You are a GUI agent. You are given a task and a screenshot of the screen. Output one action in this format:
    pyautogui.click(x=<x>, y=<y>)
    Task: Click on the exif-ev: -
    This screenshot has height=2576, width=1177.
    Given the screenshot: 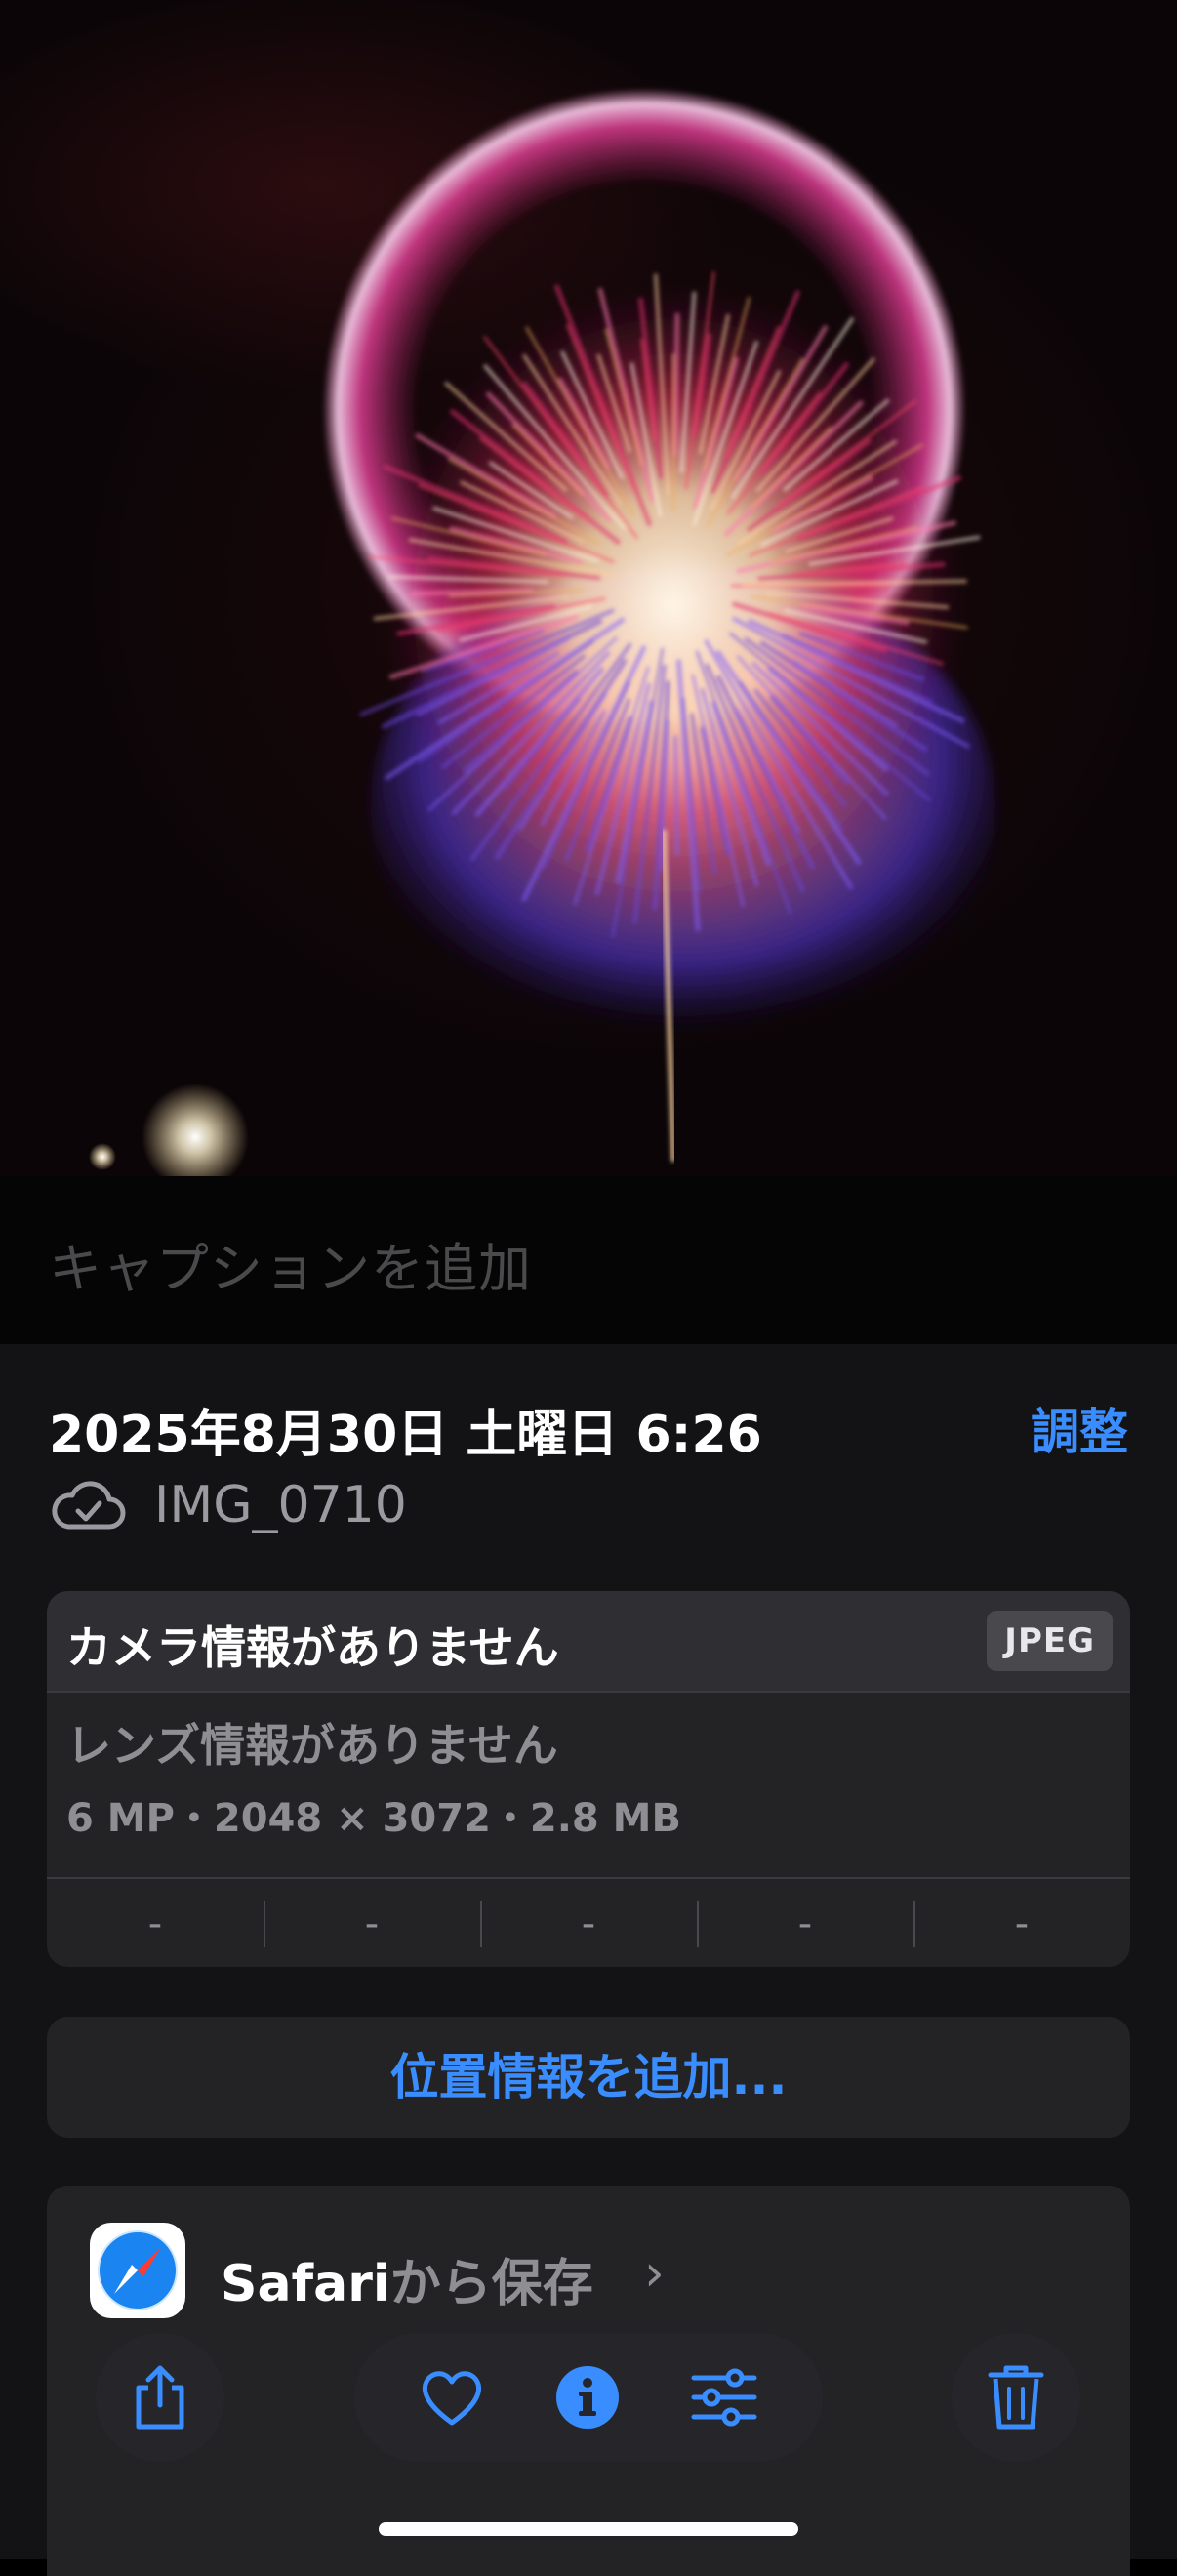 What is the action you would take?
    pyautogui.click(x=588, y=1923)
    